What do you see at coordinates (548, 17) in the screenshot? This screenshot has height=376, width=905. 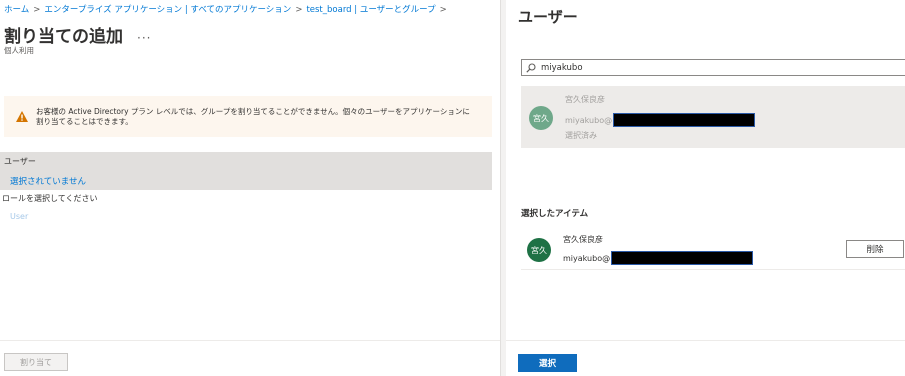 I see `panel-title: ユーザー` at bounding box center [548, 17].